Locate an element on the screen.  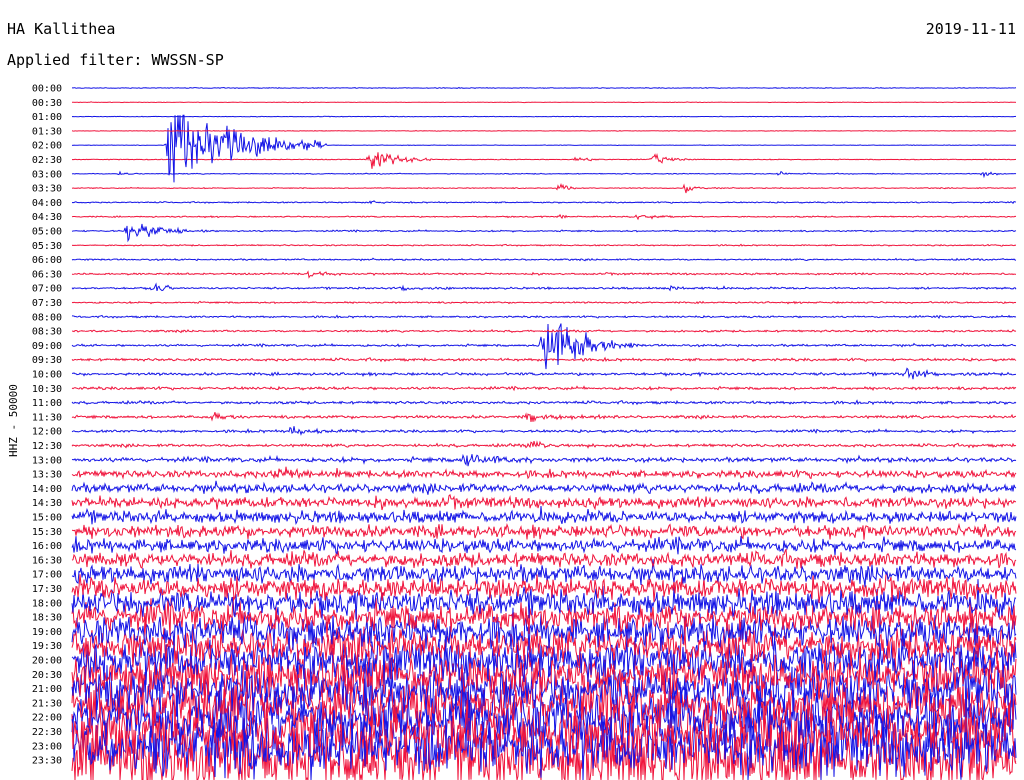
time-label-2000: 20:00 is located at coordinates (47, 661).